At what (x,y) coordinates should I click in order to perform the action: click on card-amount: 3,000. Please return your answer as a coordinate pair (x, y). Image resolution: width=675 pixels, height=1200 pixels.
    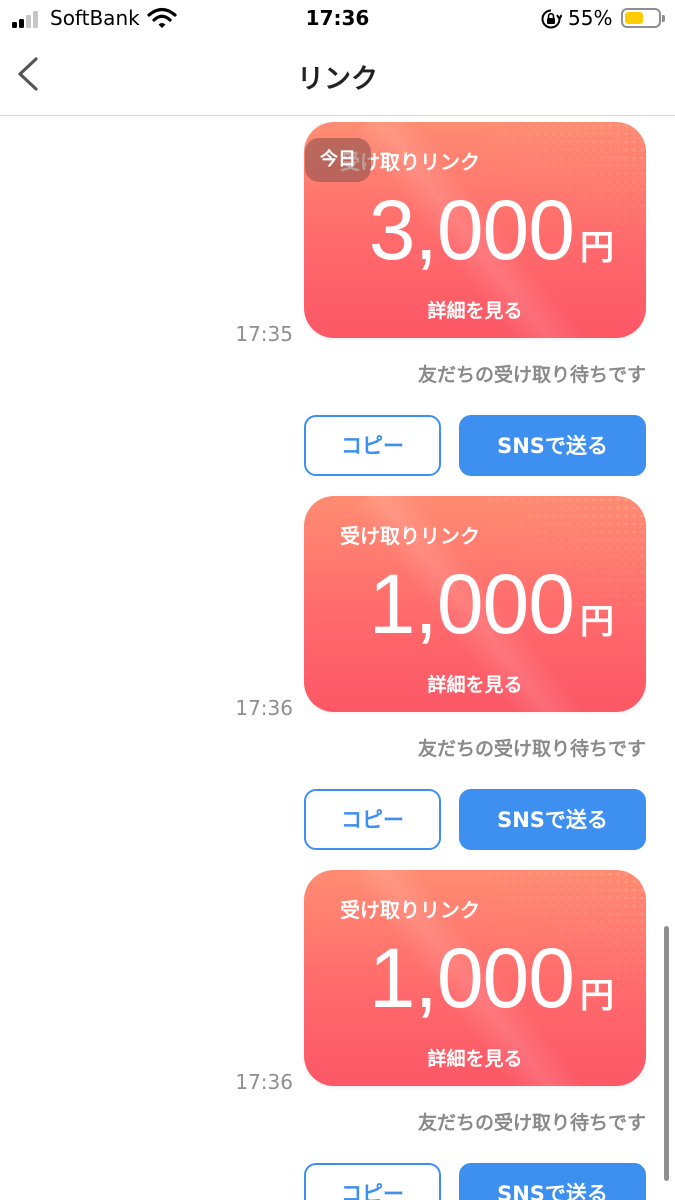
    Looking at the image, I should click on (471, 230).